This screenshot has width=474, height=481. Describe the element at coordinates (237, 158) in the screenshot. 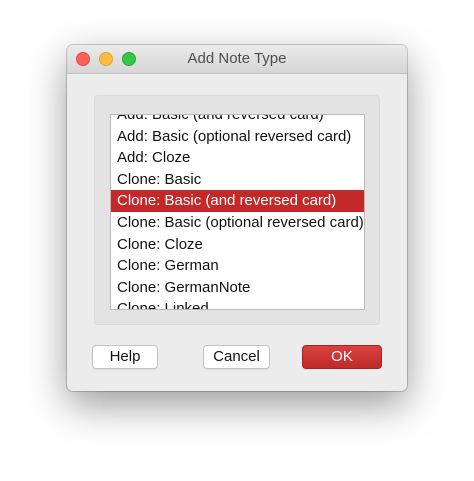

I see `list-item: Add: Cloze` at that location.